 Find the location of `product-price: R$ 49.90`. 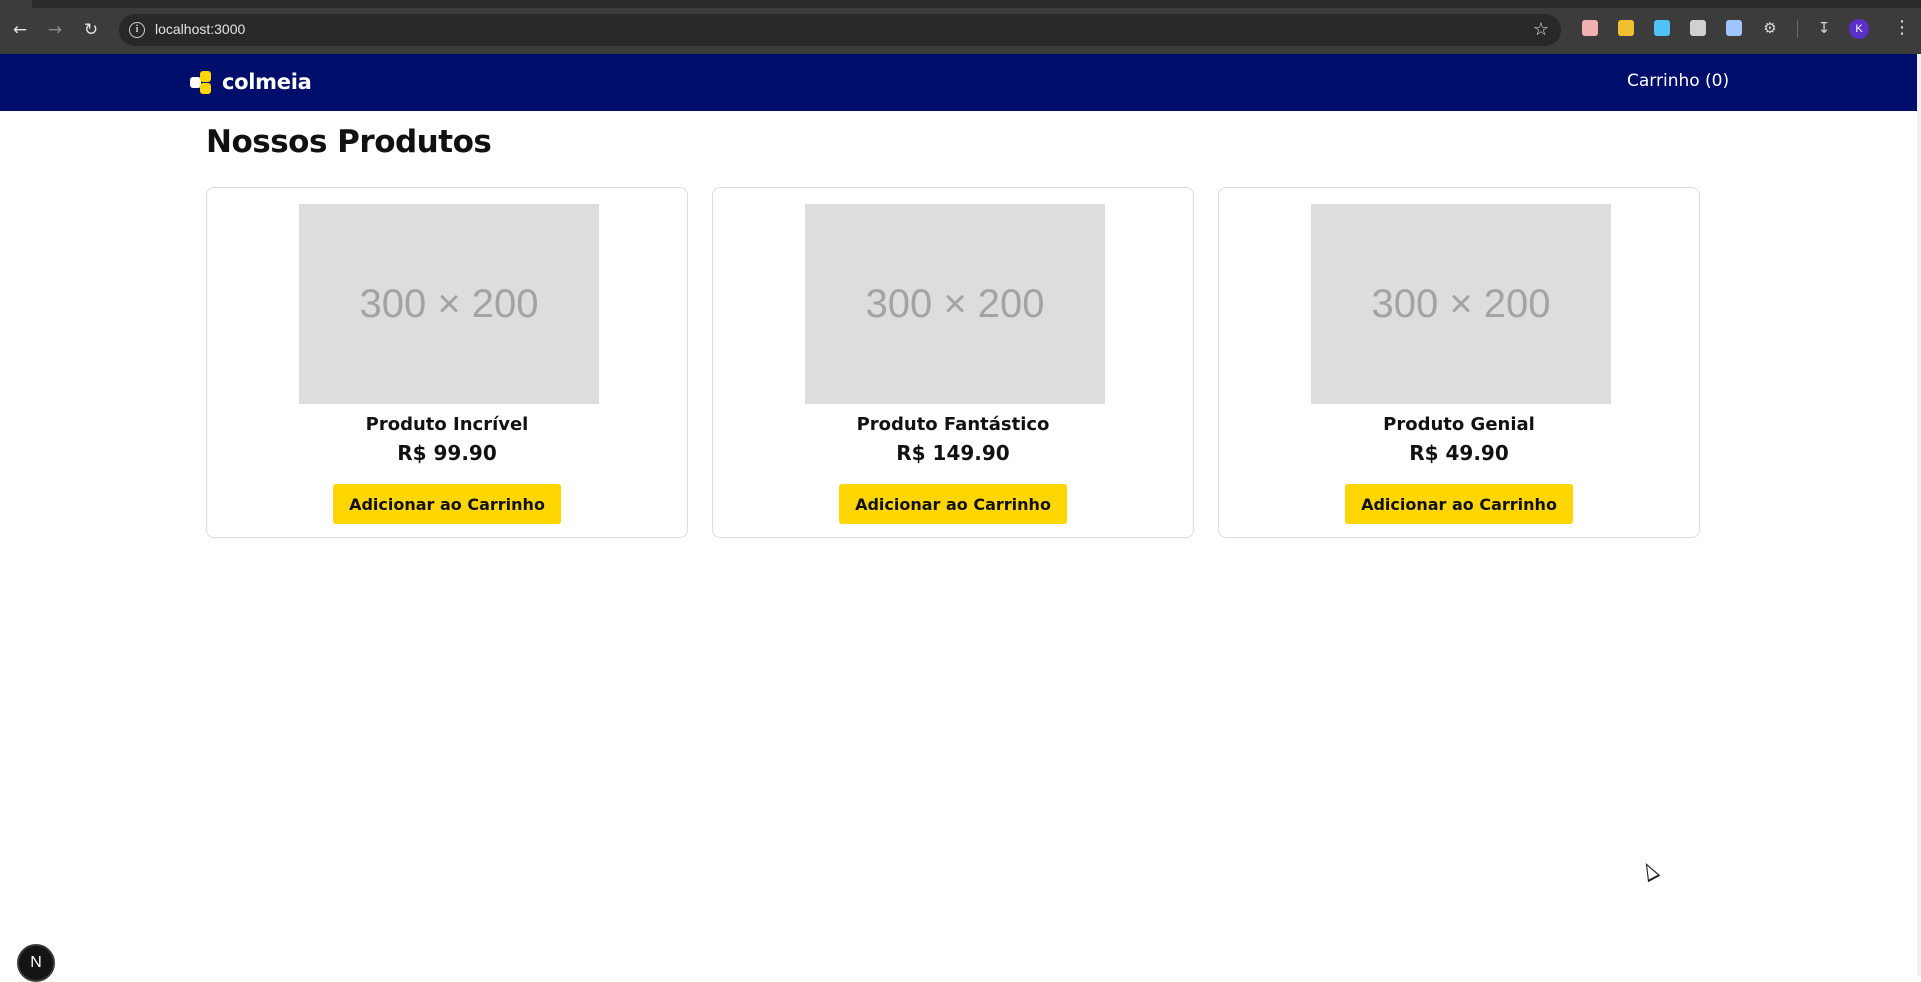

product-price: R$ 49.90 is located at coordinates (1459, 453).